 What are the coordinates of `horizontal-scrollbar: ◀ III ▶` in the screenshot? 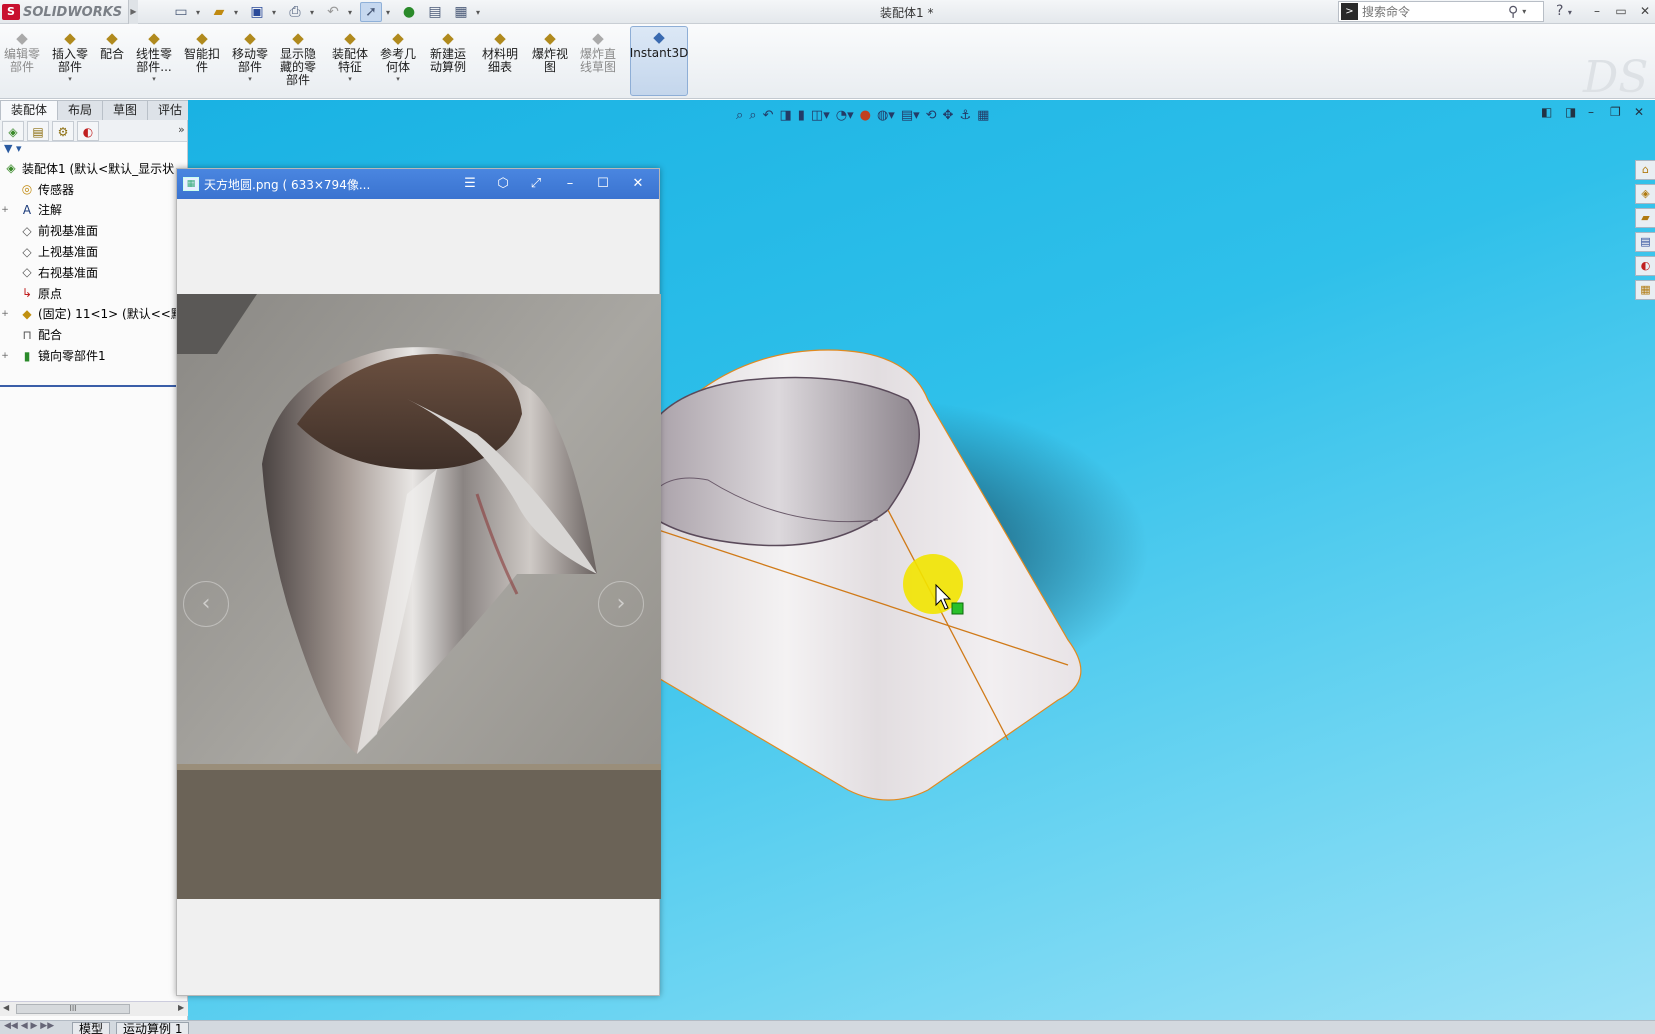 It's located at (94, 1008).